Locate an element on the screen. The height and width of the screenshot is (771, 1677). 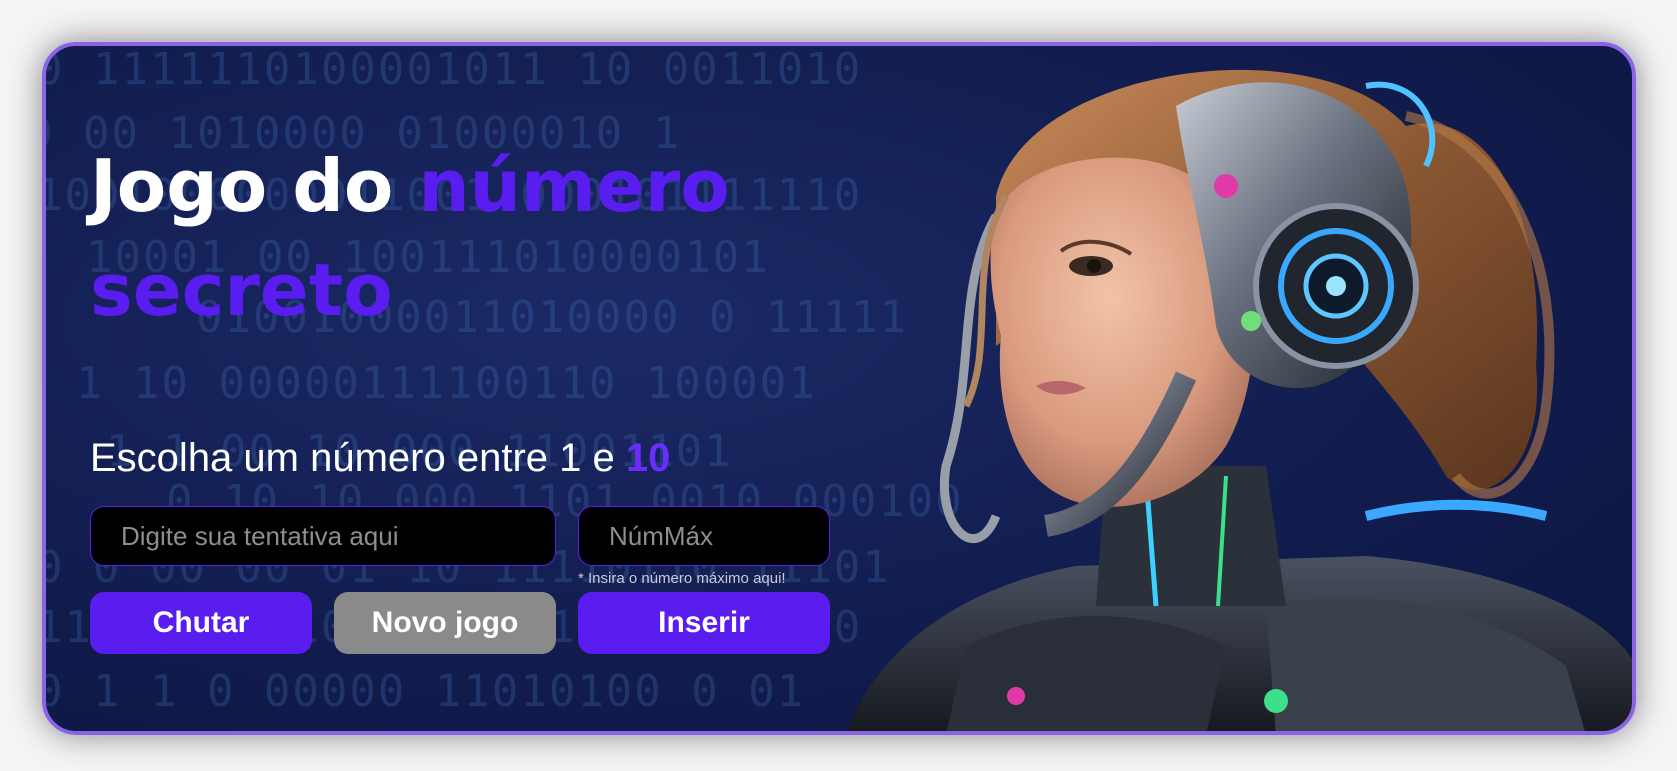
guess-button: Chutar is located at coordinates (201, 623).